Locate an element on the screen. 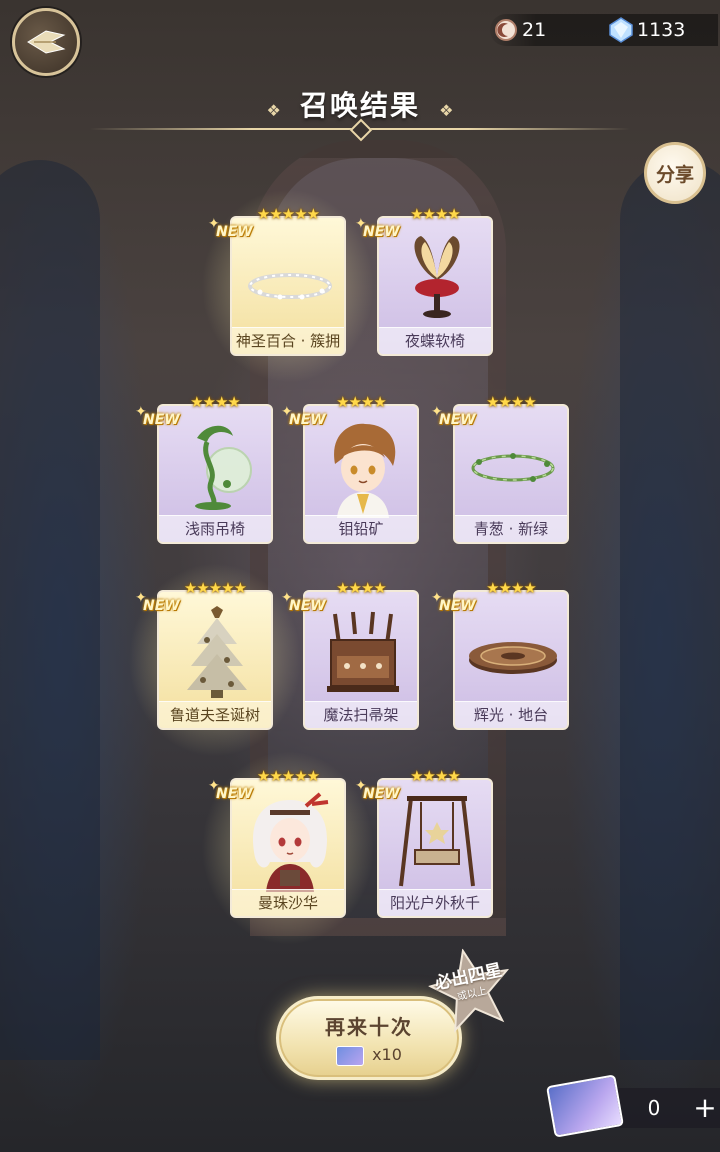 Image resolution: width=720 pixels, height=1152 pixels. card-name: 钼铅矿 is located at coordinates (361, 528).